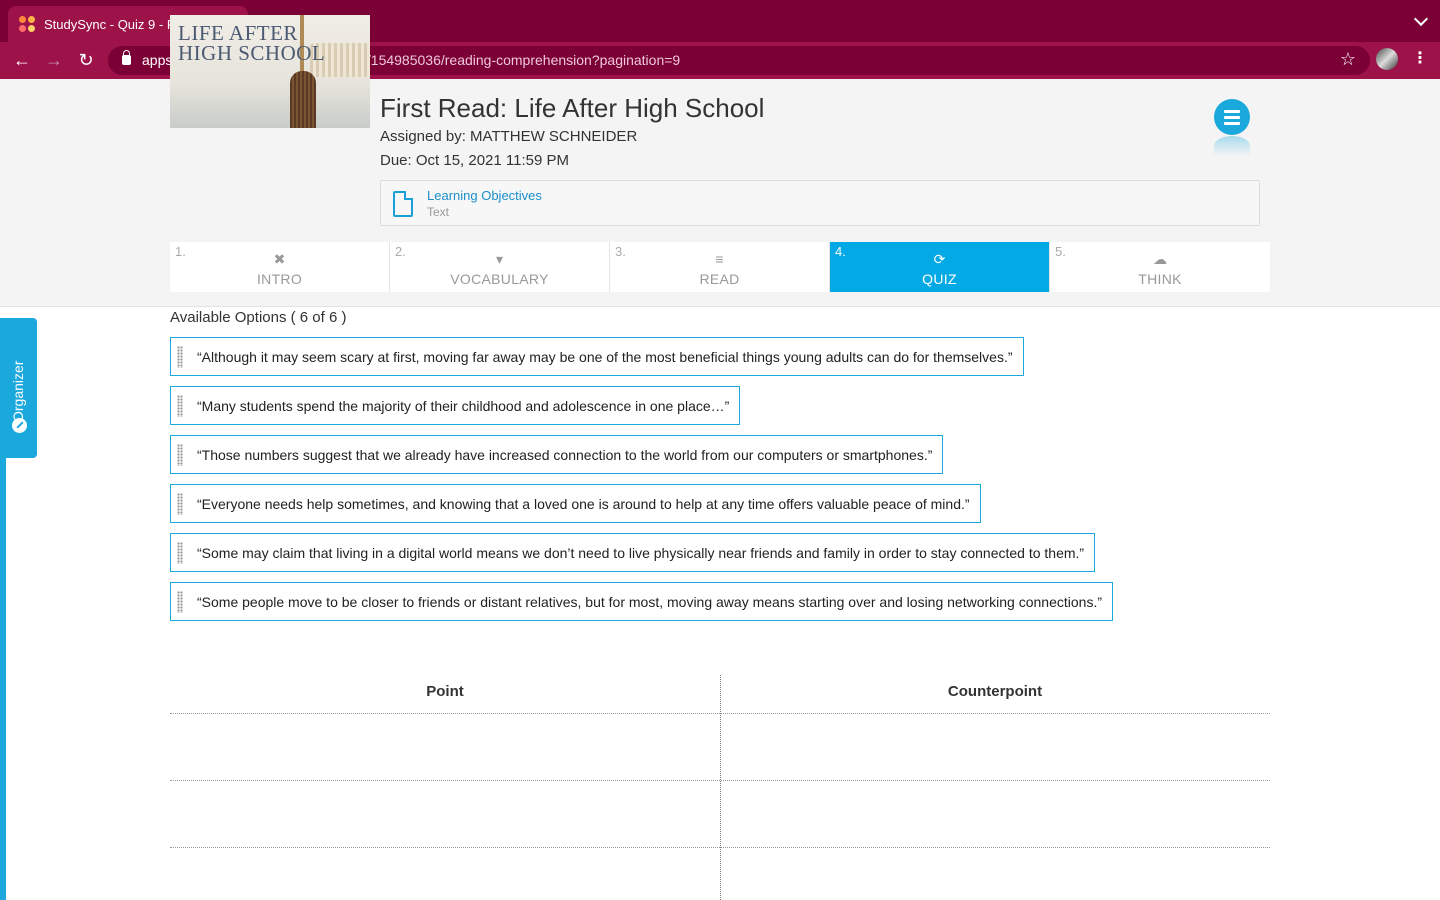  What do you see at coordinates (3, 679) in the screenshot?
I see `organizer-edge-stripe` at bounding box center [3, 679].